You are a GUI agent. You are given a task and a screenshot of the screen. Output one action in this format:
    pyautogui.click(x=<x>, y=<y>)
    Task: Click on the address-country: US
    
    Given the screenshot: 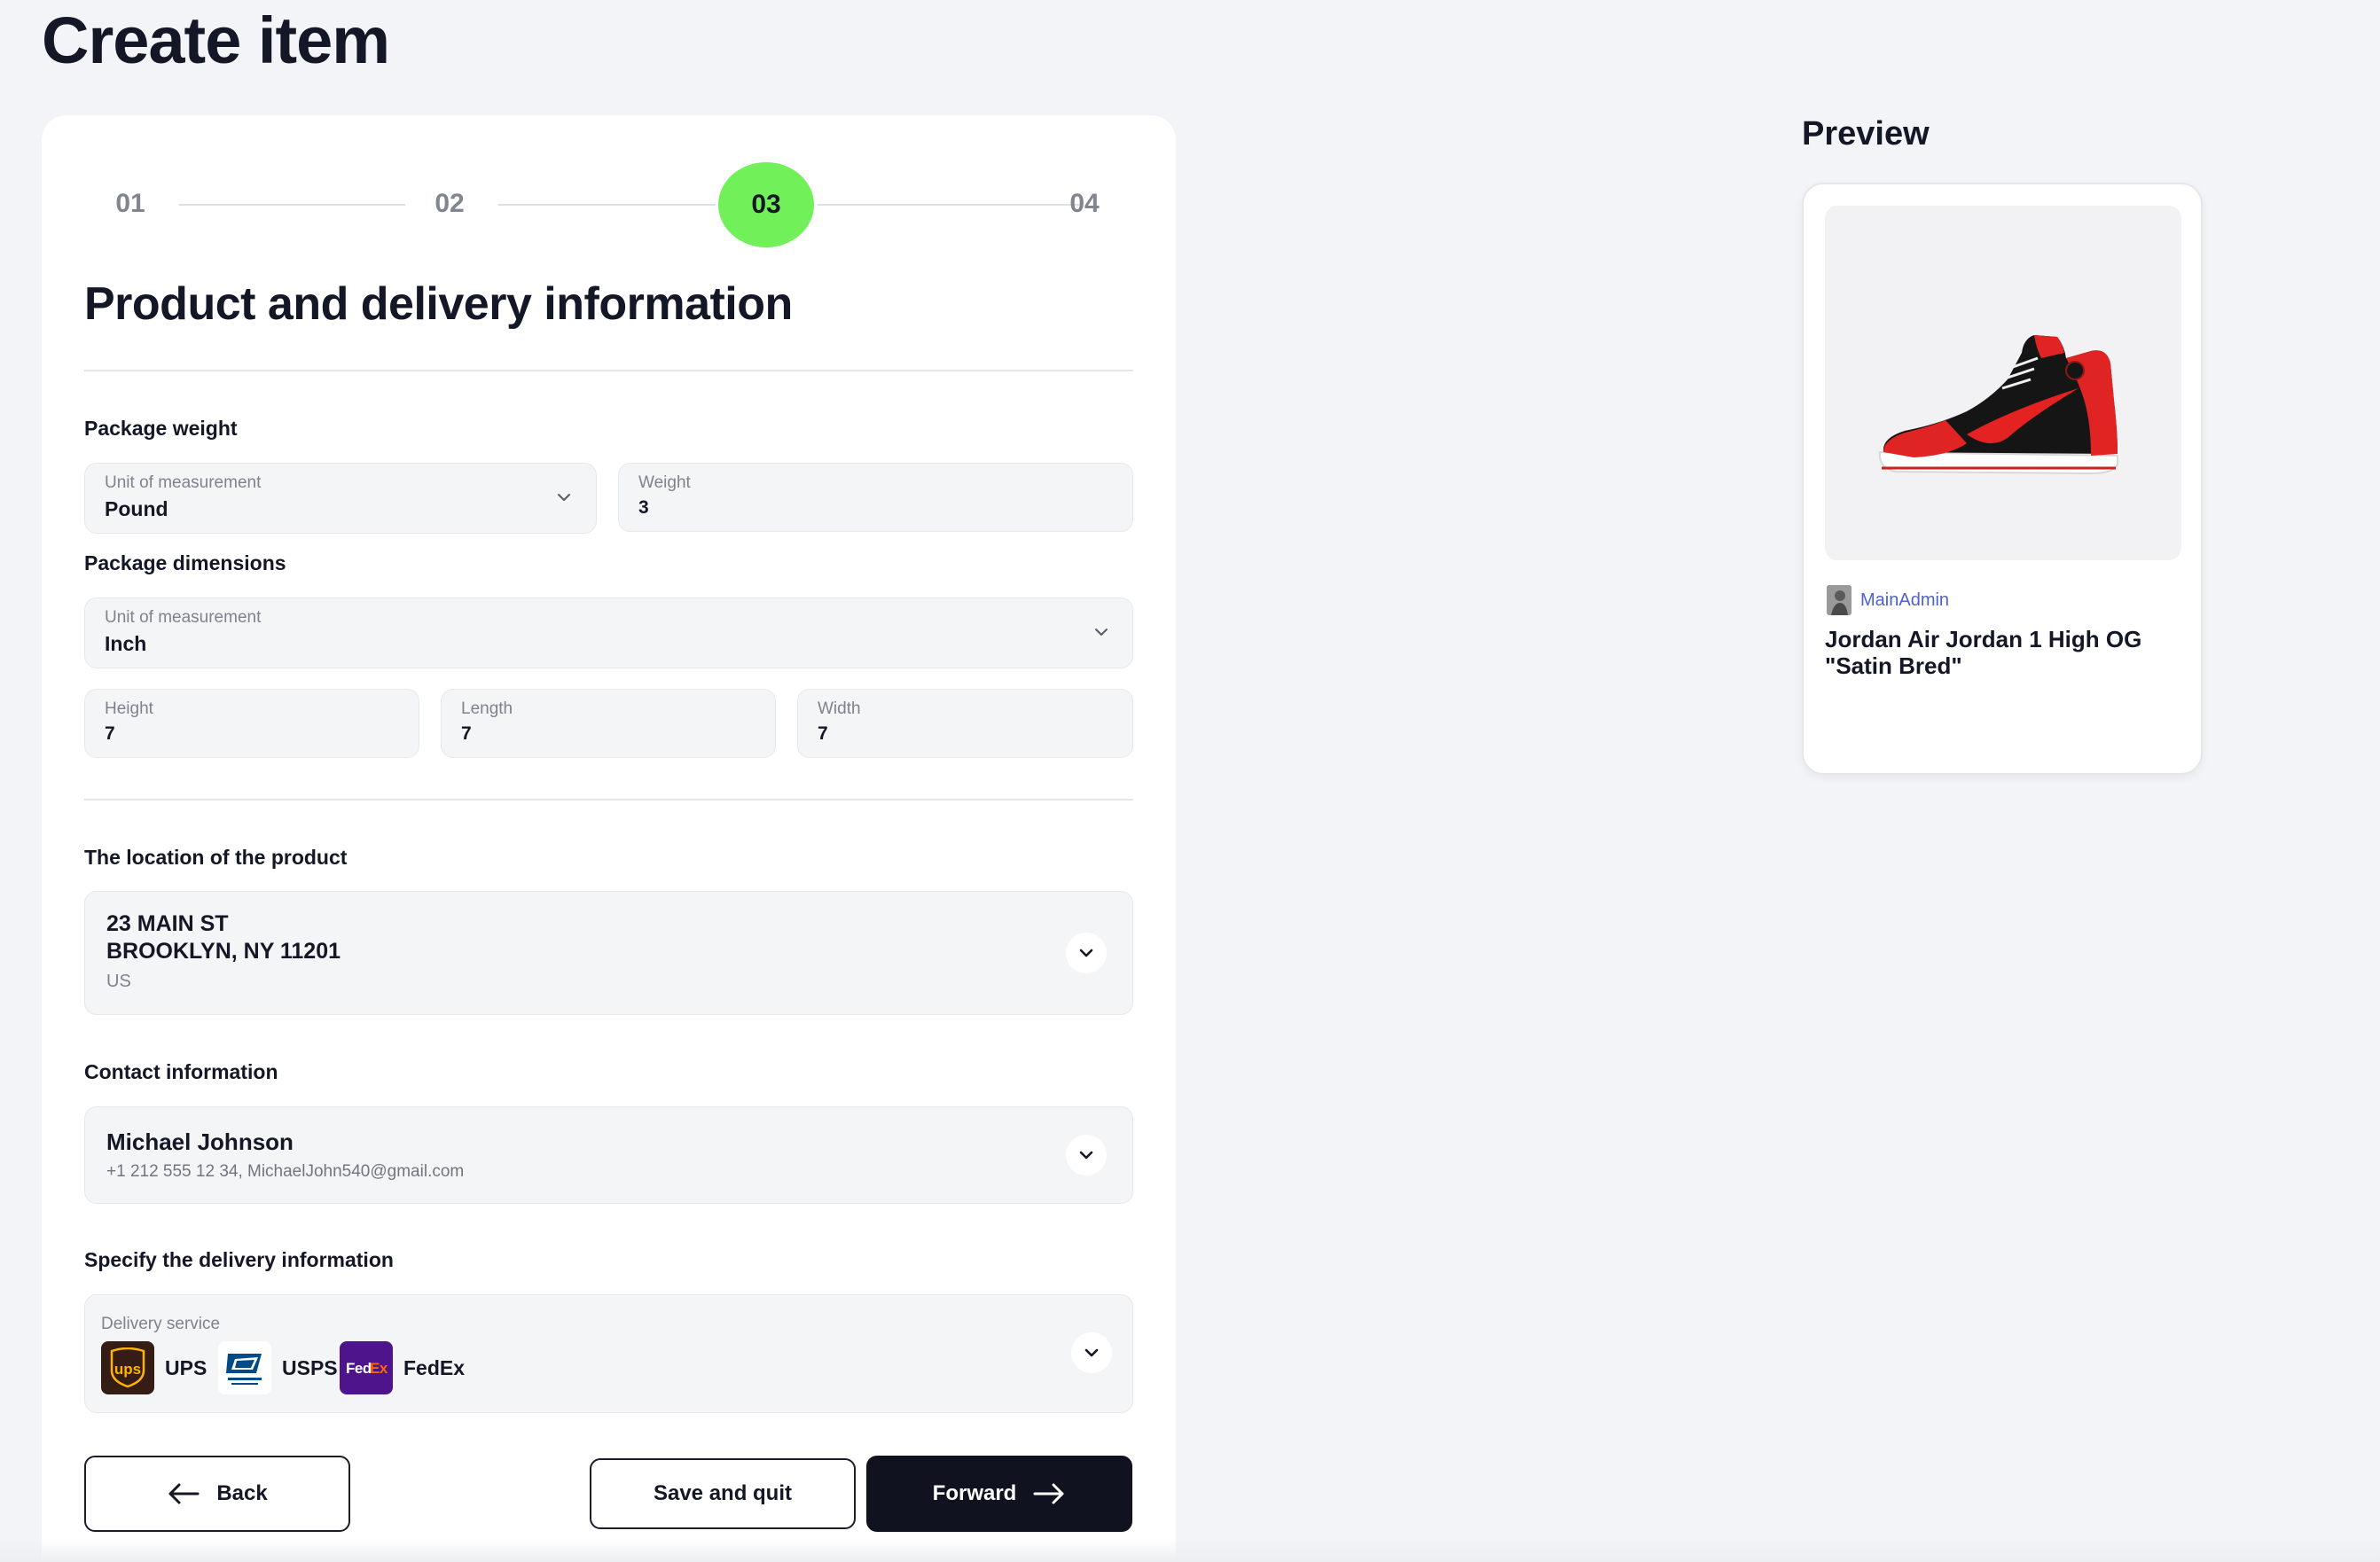 What is the action you would take?
    pyautogui.click(x=118, y=981)
    